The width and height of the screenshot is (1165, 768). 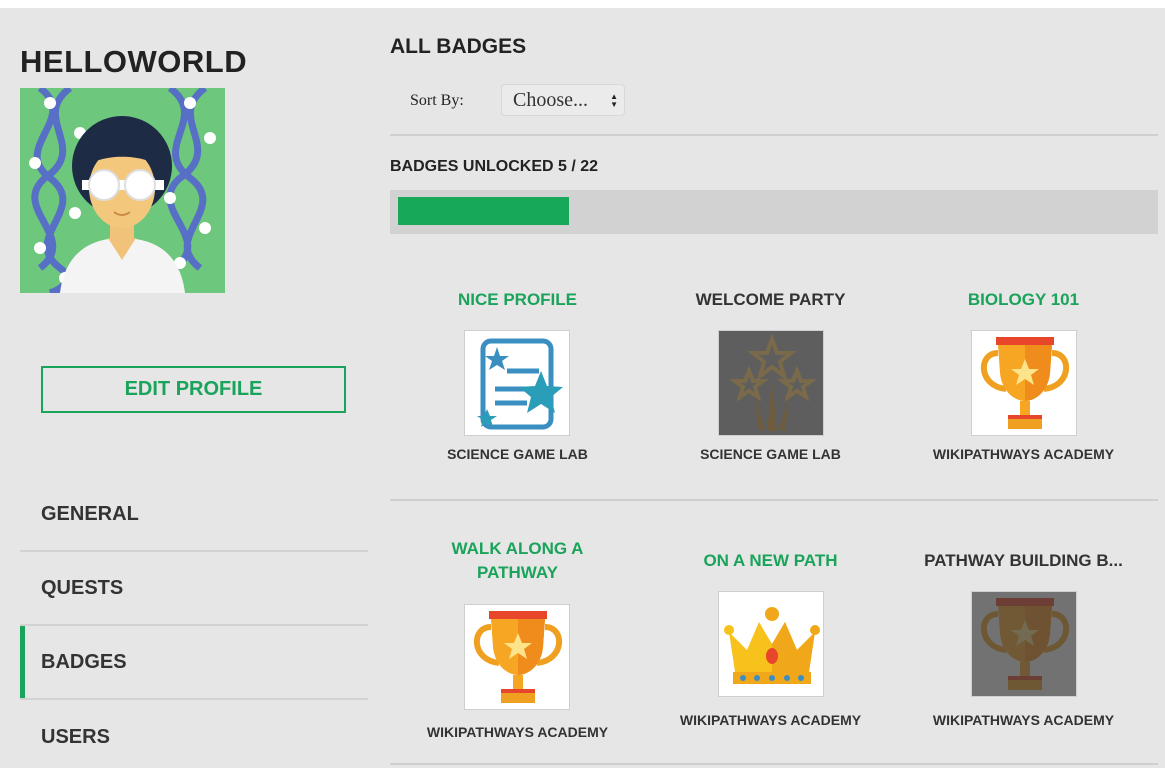 What do you see at coordinates (458, 46) in the screenshot?
I see `page-title: ALL BADGES` at bounding box center [458, 46].